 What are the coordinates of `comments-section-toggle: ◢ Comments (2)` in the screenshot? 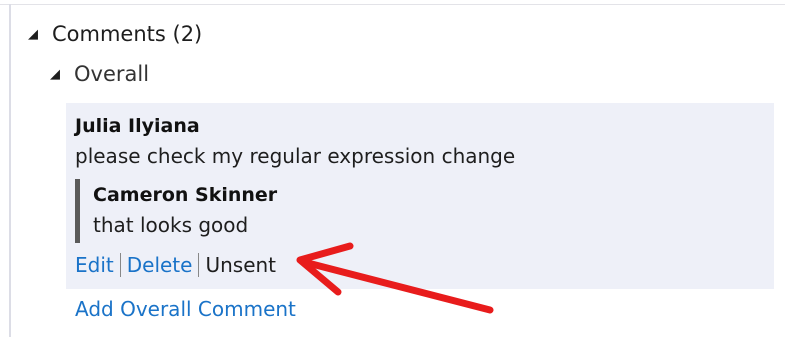 It's located at (115, 34).